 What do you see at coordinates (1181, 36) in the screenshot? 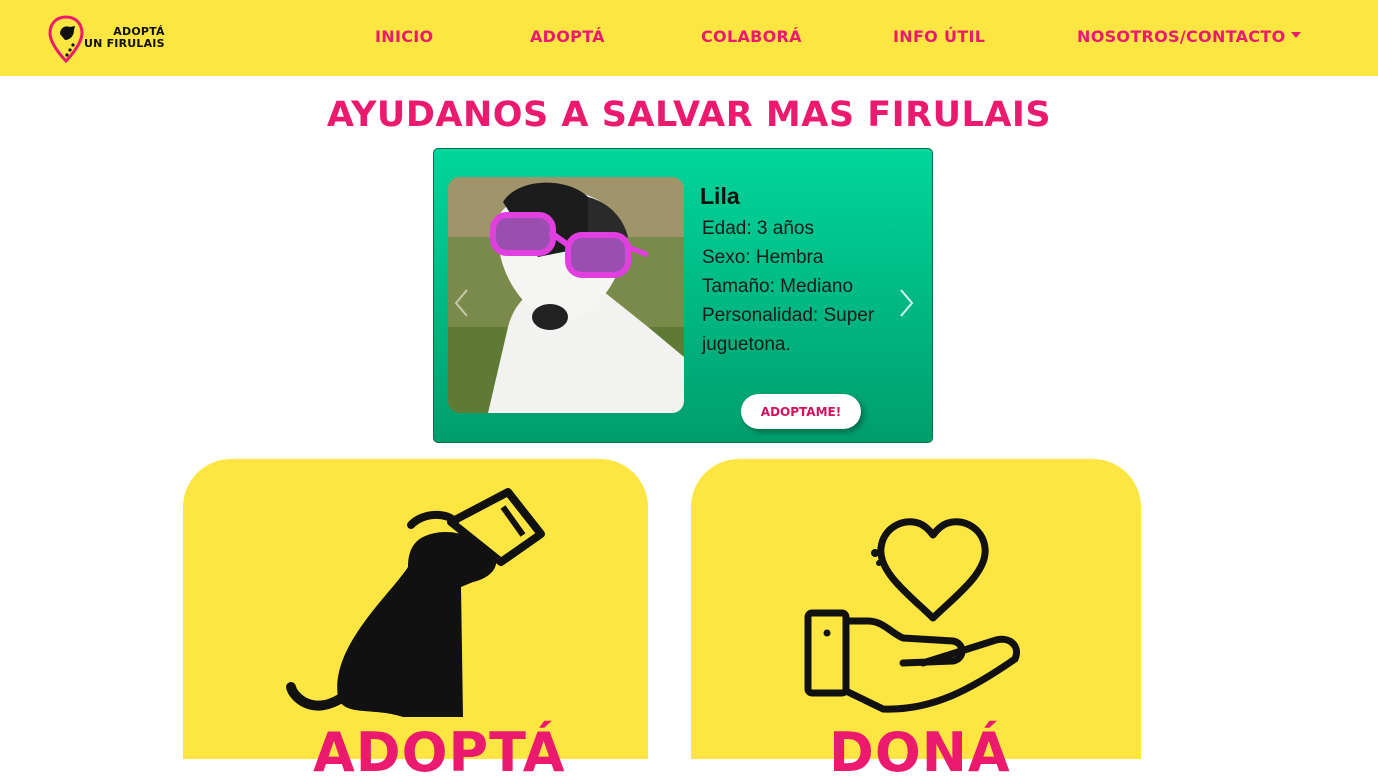
I see `nav-nosotros-label: NOSOTROS/CONTACTO` at bounding box center [1181, 36].